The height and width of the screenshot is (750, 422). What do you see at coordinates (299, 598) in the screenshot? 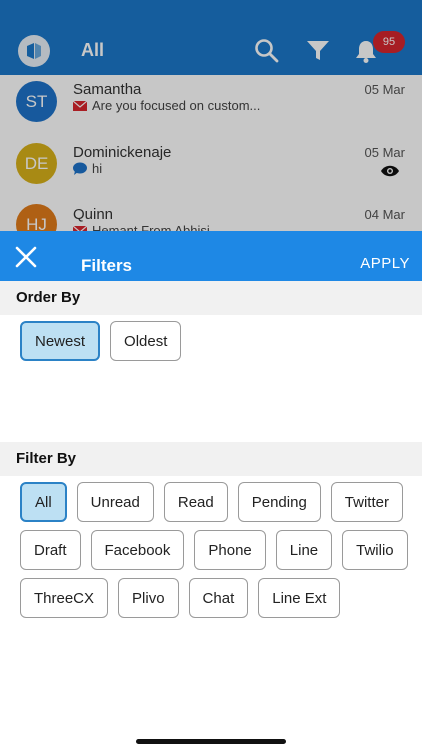
I see `filter-line-ext-chip: Line Ext` at bounding box center [299, 598].